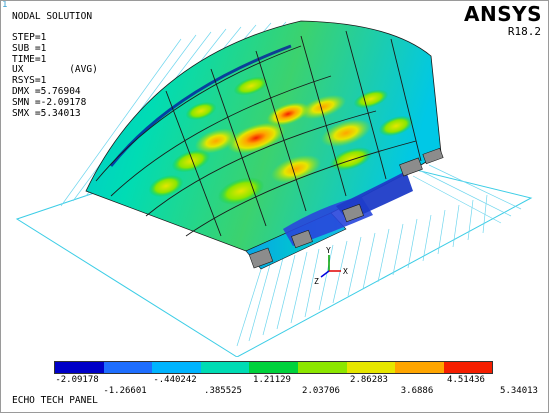  I want to click on legend-tick-label: -.440242, so click(175, 380).